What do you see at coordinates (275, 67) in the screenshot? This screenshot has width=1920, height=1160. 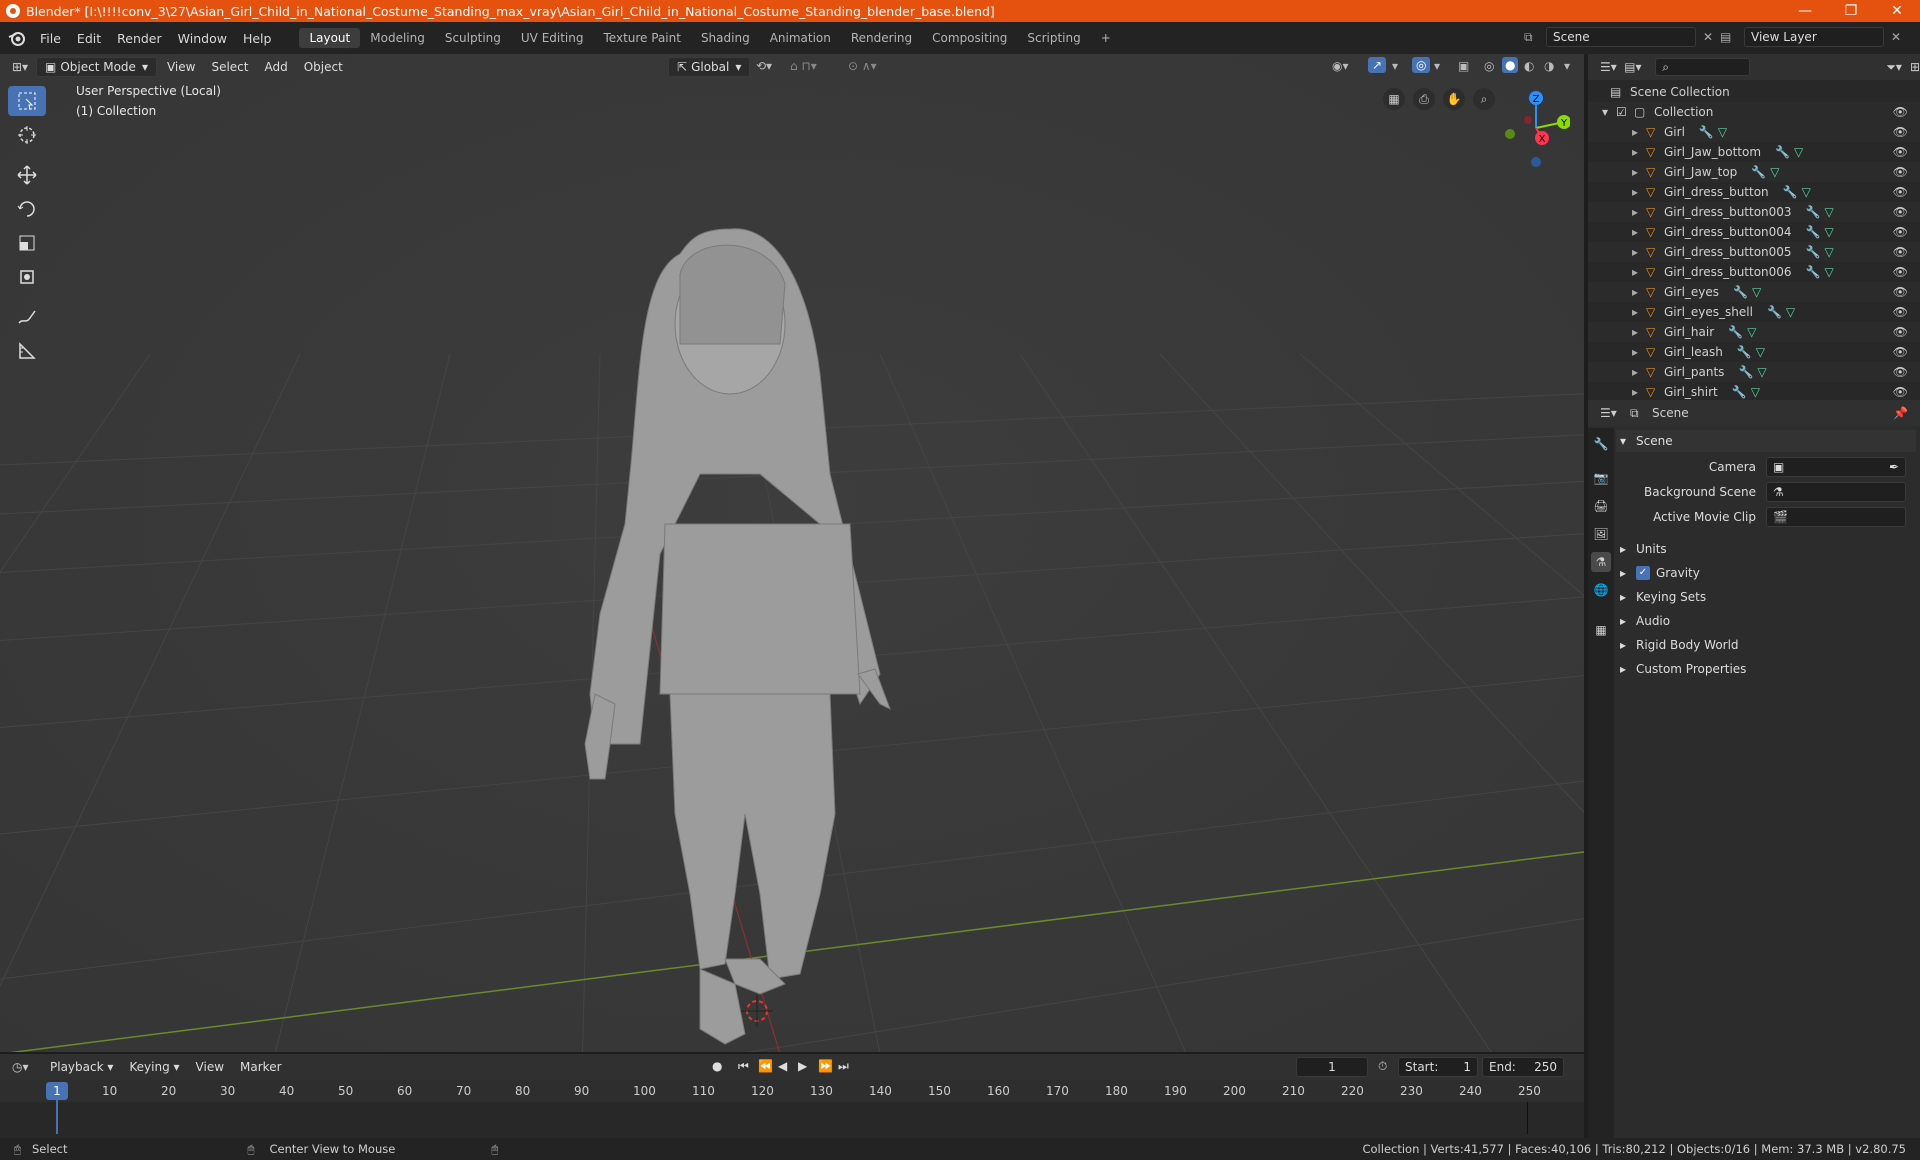 I see `viewport-menu-add: Add` at bounding box center [275, 67].